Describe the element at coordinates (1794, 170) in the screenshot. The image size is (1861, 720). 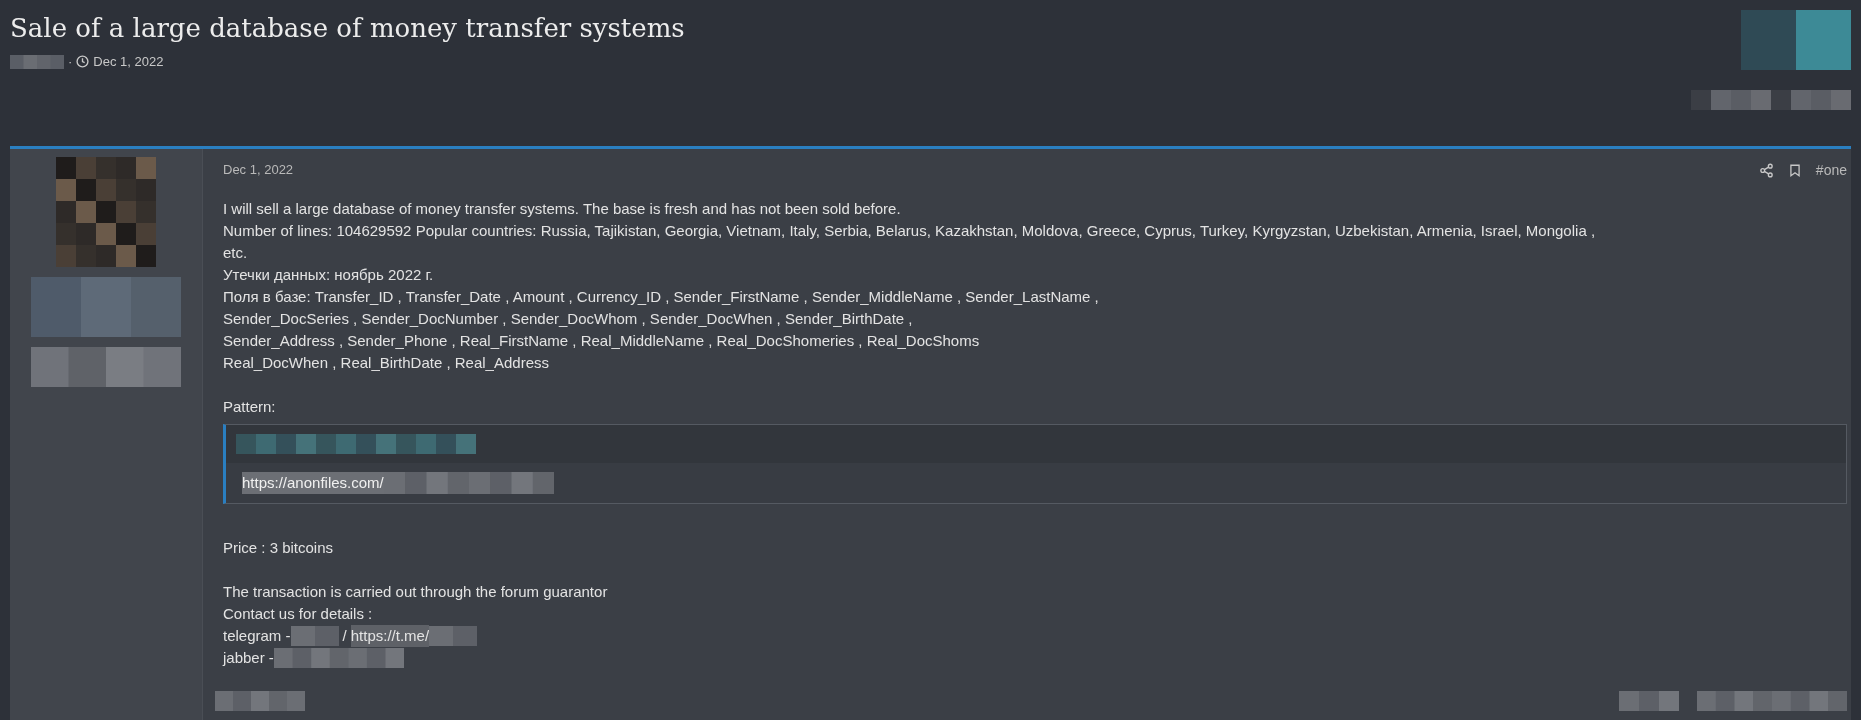
I see `bookmark-icon` at that location.